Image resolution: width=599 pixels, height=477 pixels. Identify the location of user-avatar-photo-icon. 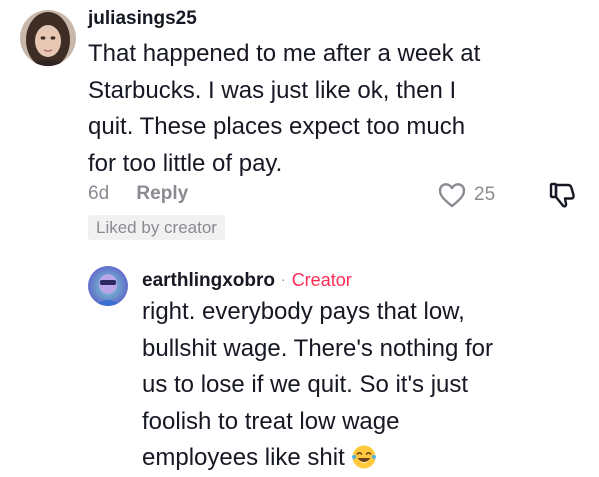
(48, 38).